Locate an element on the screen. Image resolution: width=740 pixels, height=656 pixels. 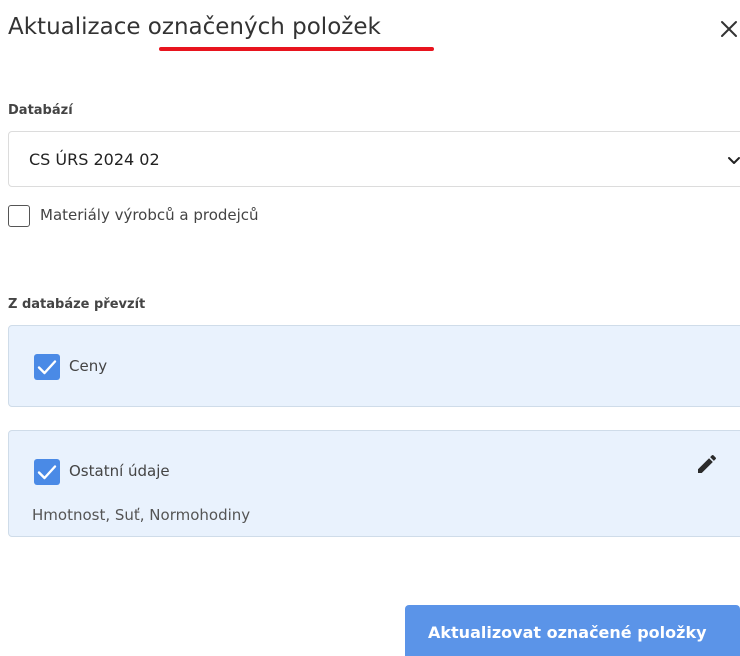
materials-checkbox is located at coordinates (19, 216).